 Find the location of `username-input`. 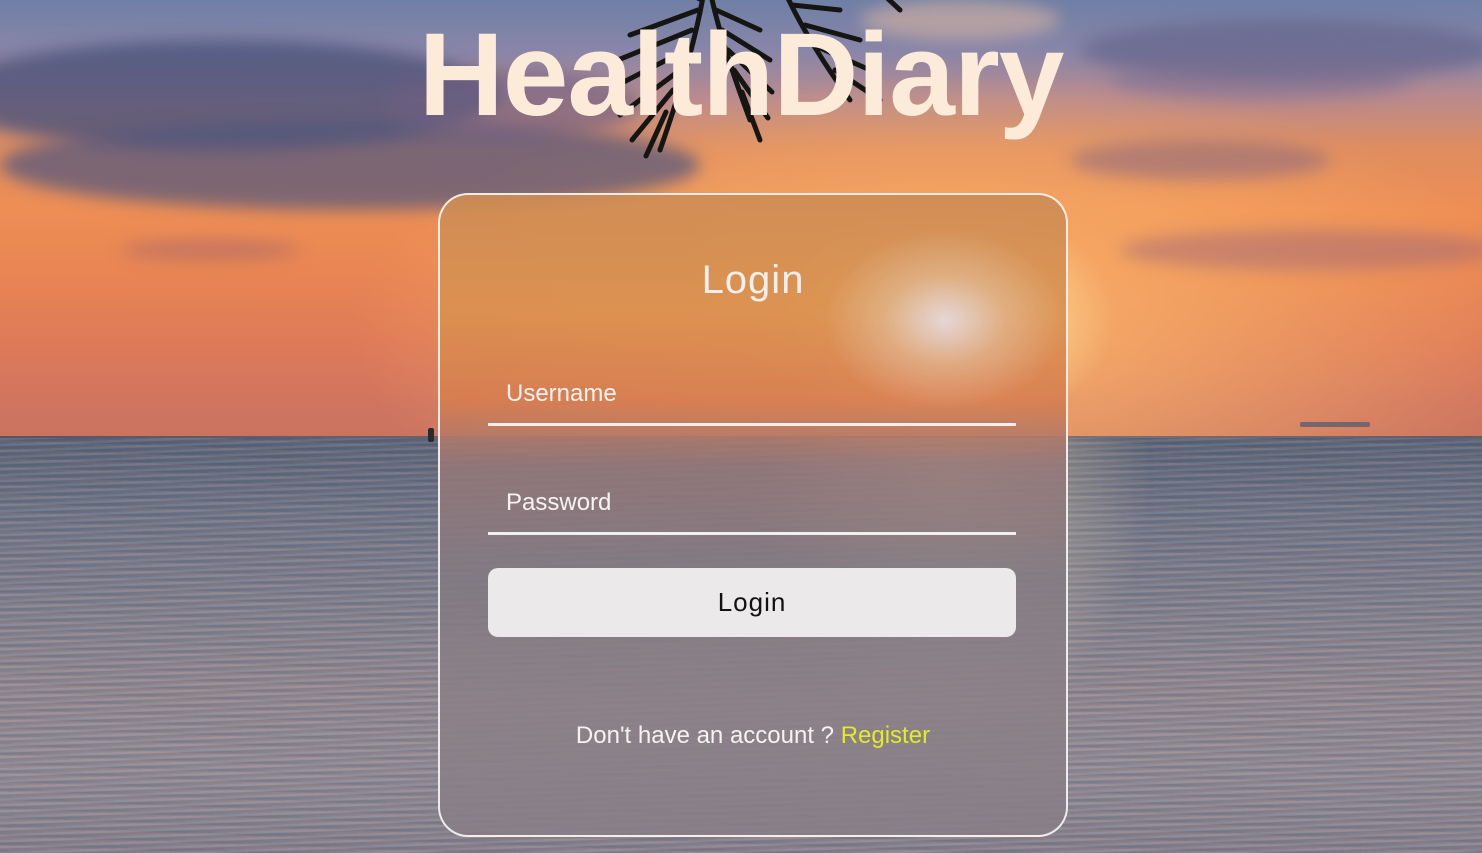

username-input is located at coordinates (752, 394).